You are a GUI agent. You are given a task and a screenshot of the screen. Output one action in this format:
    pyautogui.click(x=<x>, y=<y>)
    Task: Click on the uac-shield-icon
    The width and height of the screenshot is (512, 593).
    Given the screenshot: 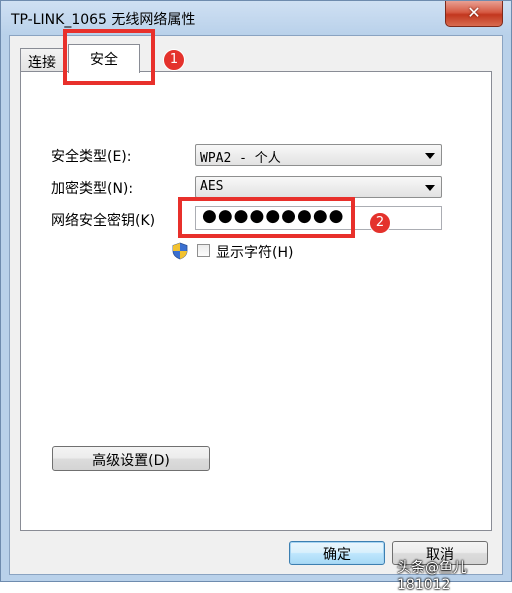 What is the action you would take?
    pyautogui.click(x=180, y=251)
    